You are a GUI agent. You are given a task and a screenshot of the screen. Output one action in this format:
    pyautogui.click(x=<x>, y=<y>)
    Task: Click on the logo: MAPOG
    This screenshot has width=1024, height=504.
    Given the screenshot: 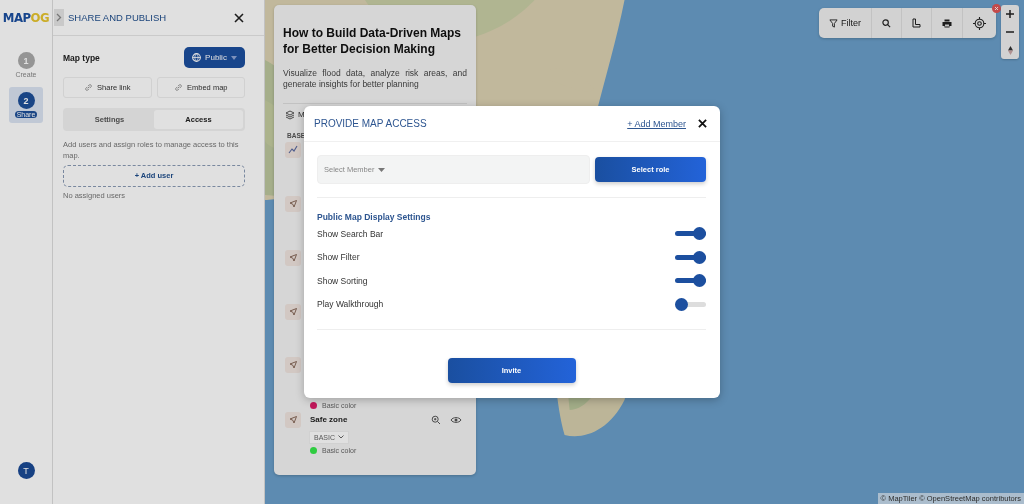 What is the action you would take?
    pyautogui.click(x=26, y=18)
    